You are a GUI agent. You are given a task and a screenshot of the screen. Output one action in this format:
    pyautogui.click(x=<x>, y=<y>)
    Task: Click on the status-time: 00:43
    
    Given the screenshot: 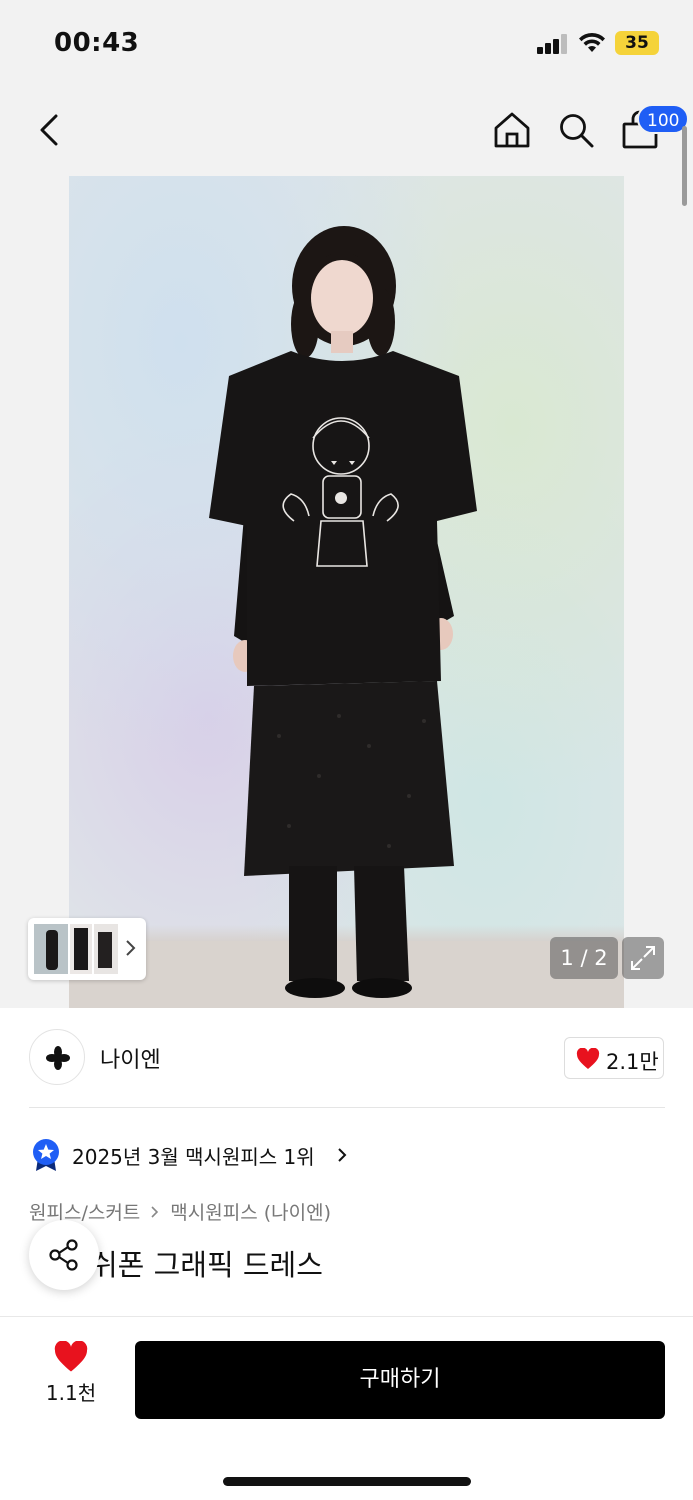 What is the action you would take?
    pyautogui.click(x=97, y=43)
    